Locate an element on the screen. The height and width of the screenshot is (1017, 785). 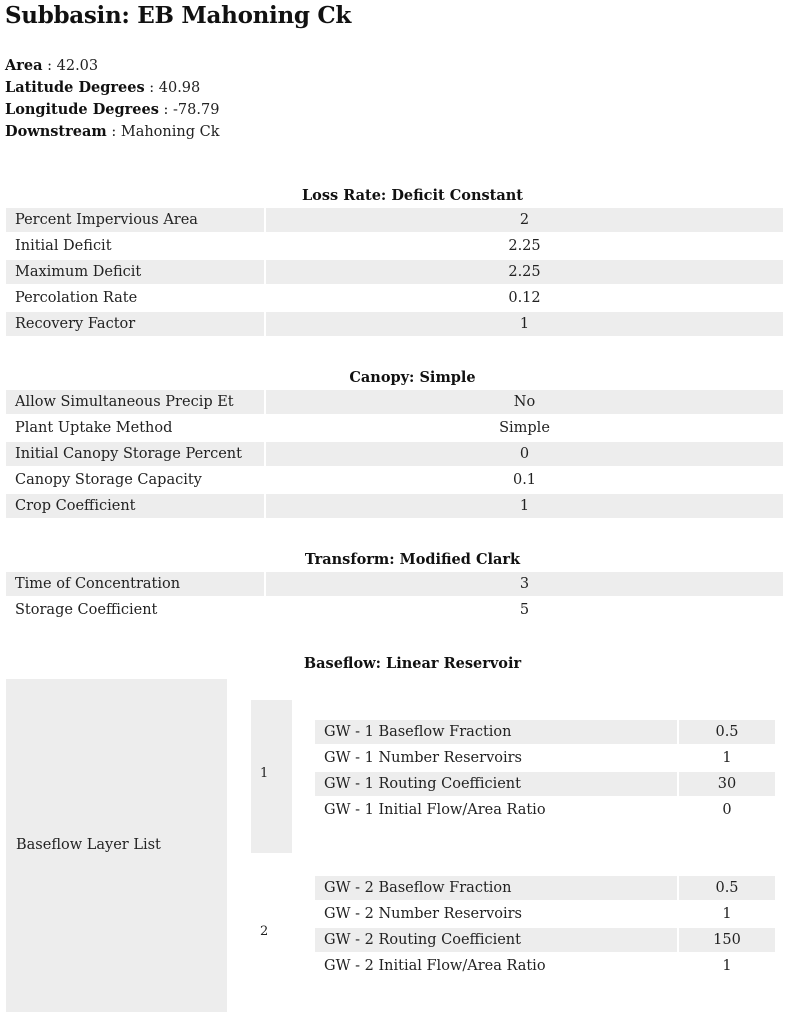
table-row: GW - 1 Initial Flow/Area Ratio 0 is located at coordinates (545, 810).